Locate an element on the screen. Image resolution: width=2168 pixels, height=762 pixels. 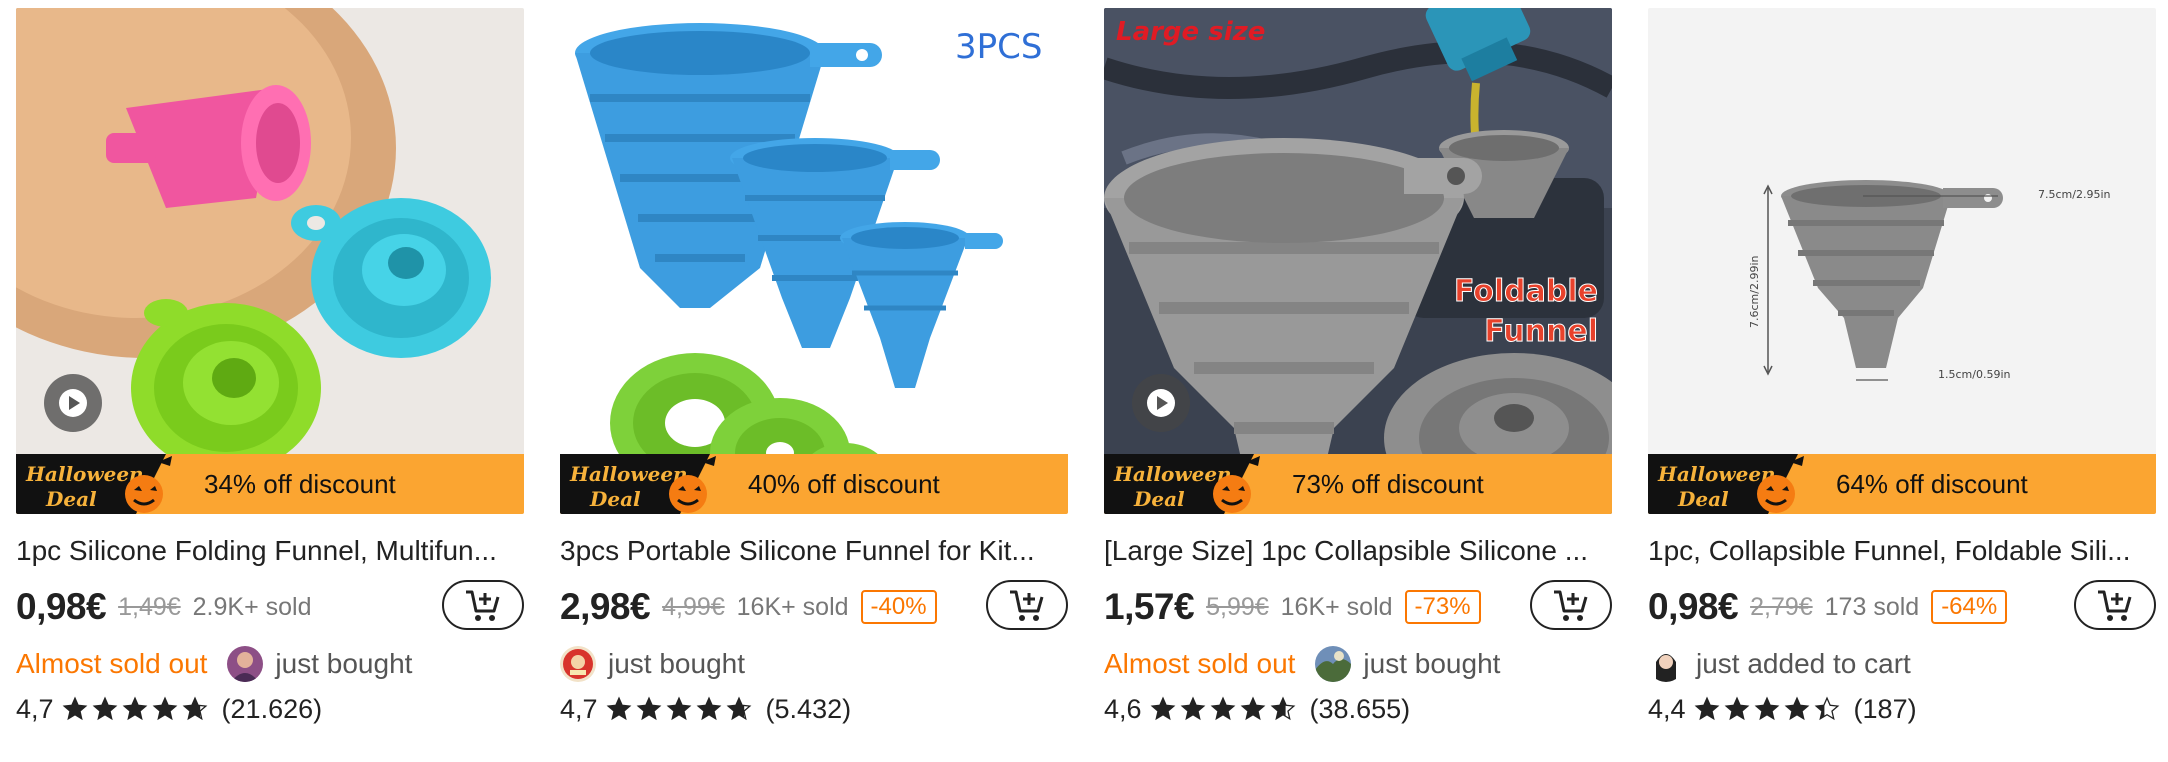
discount-badge-text: 34% off discount is located at coordinates (300, 483).